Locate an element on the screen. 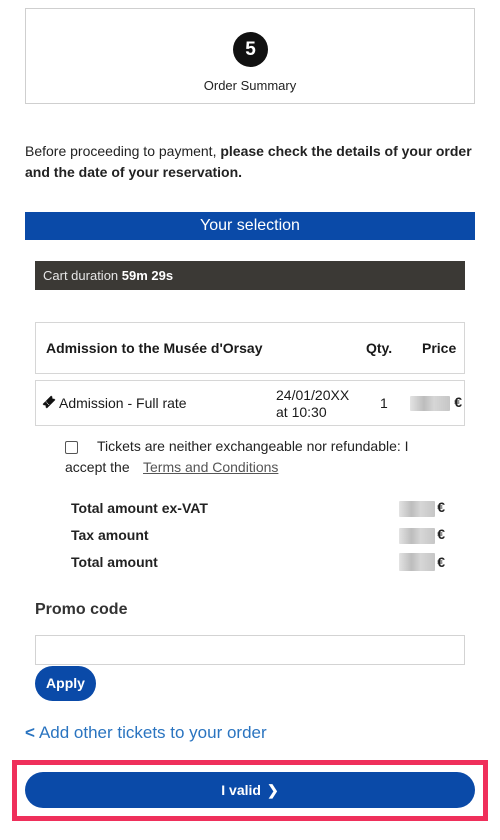  header-qty: Qty. is located at coordinates (379, 348).